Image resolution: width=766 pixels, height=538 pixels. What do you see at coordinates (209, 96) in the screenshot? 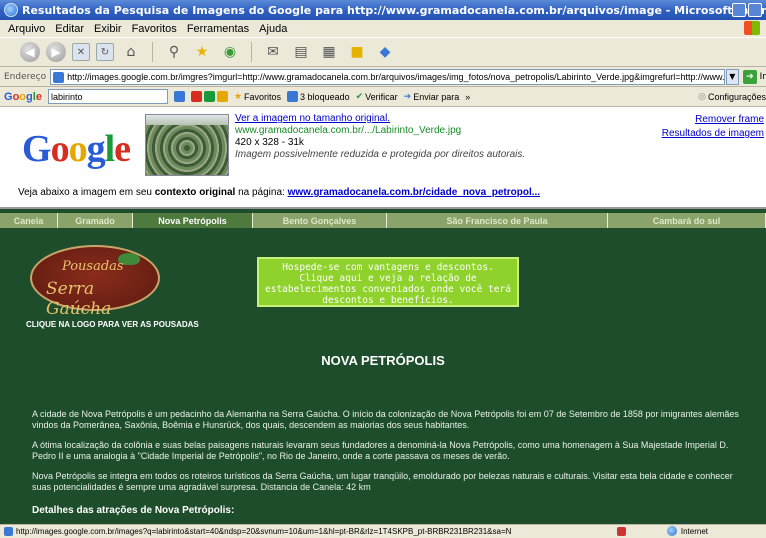
I see `google-options-icon` at bounding box center [209, 96].